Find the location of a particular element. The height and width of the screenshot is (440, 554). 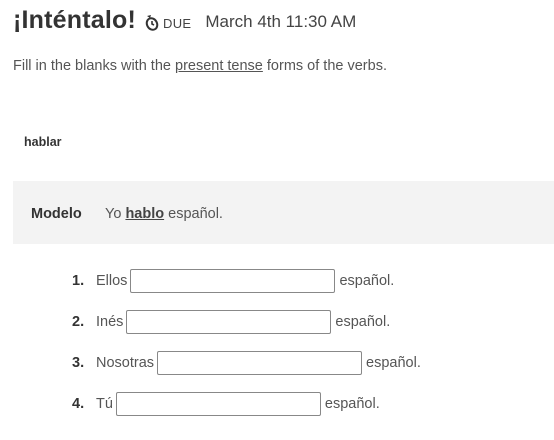

assignment-header: ¡Inténtalo! DUE March 4th 11:30 AM is located at coordinates (184, 20).